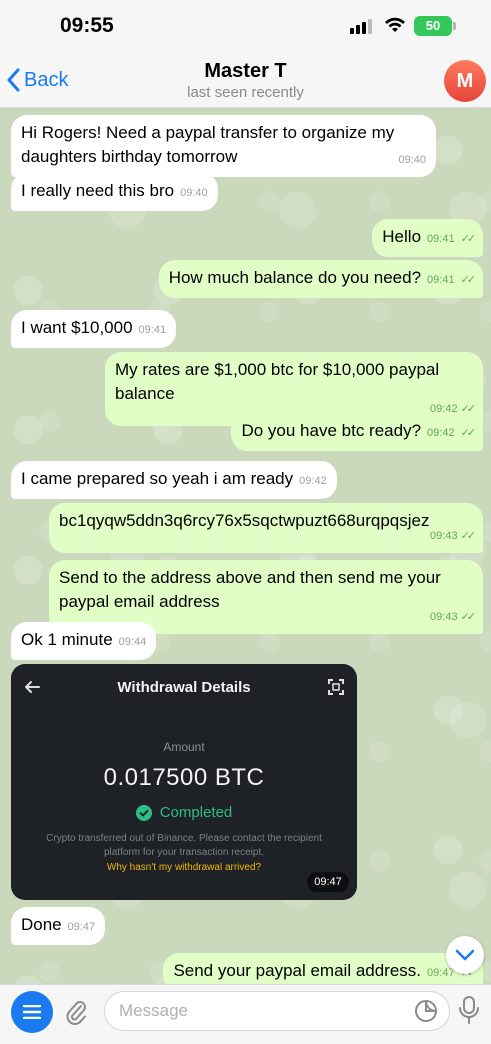 The height and width of the screenshot is (1044, 491). I want to click on status-time: 09:55, so click(87, 25).